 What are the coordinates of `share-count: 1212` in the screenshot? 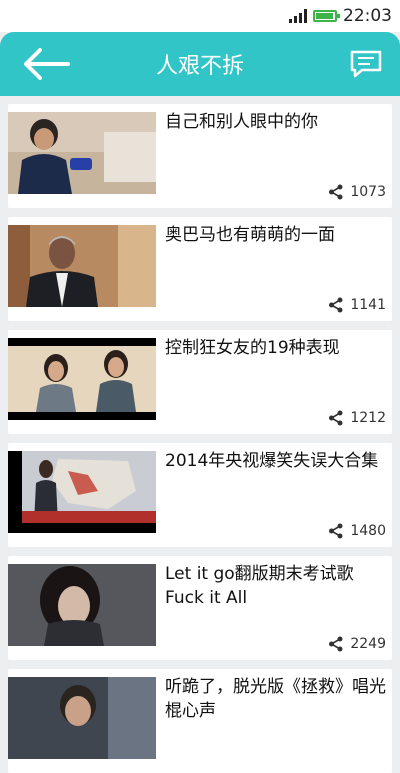 It's located at (357, 418).